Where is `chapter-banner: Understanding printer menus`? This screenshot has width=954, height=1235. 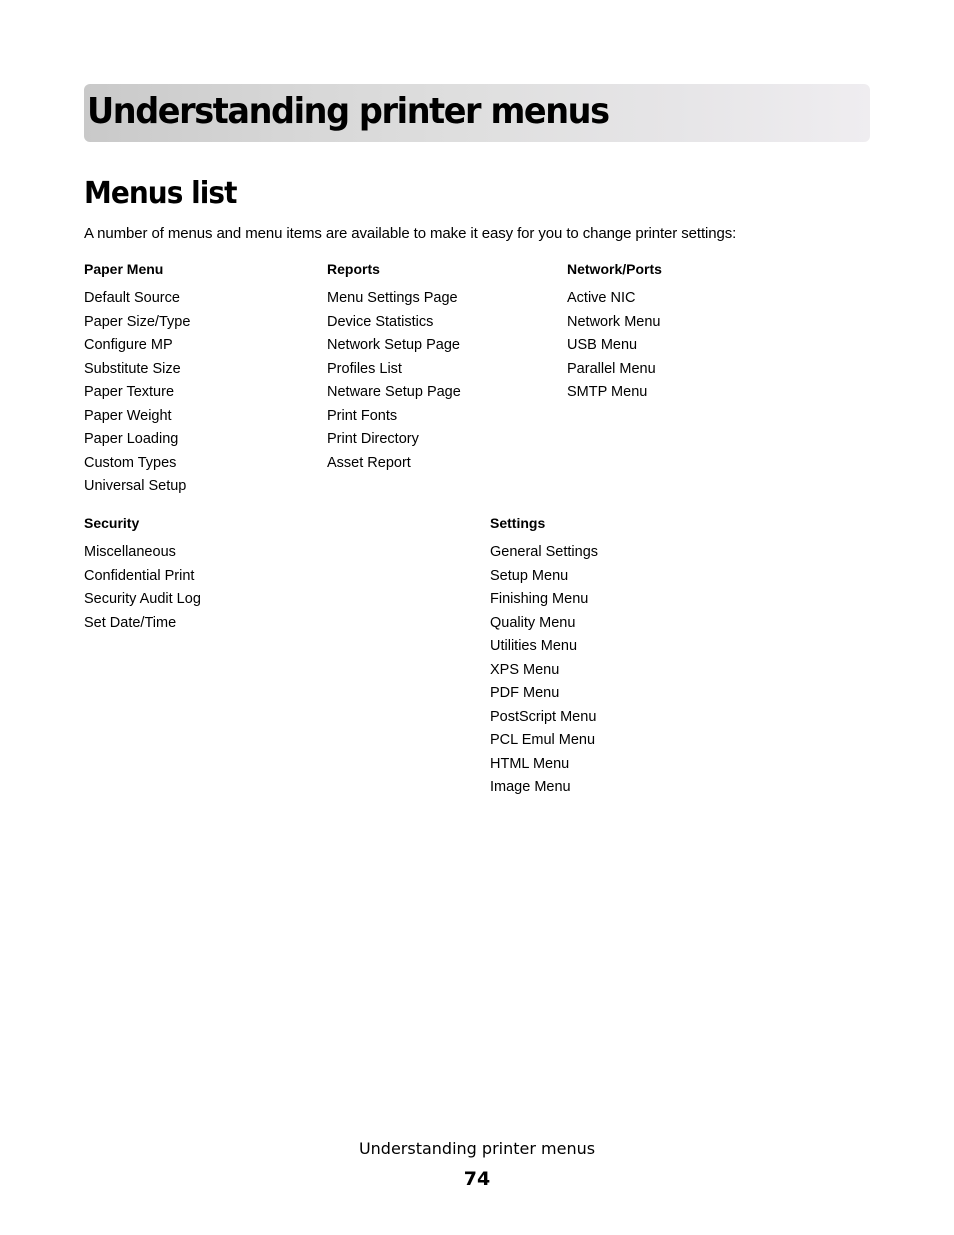 chapter-banner: Understanding printer menus is located at coordinates (477, 113).